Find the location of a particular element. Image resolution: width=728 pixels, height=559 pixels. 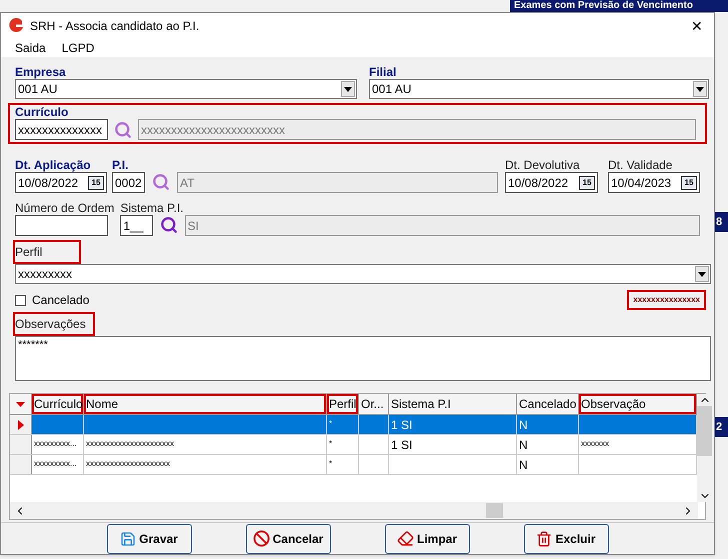

delete-button: Excluir is located at coordinates (566, 539).